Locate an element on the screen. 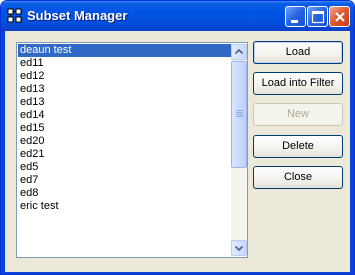 The image size is (355, 275). subset-list-item: ed21 is located at coordinates (124, 154).